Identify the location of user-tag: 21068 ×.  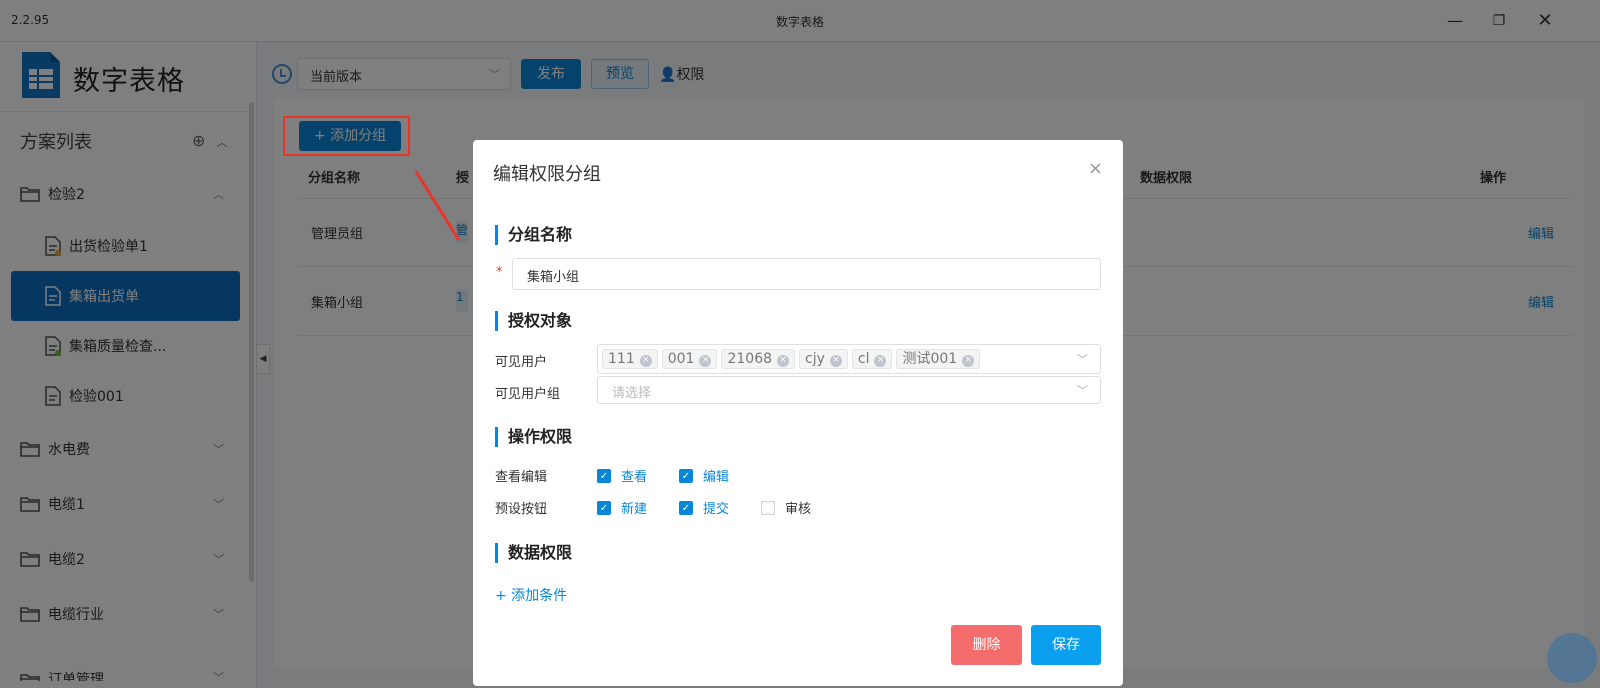
(758, 359).